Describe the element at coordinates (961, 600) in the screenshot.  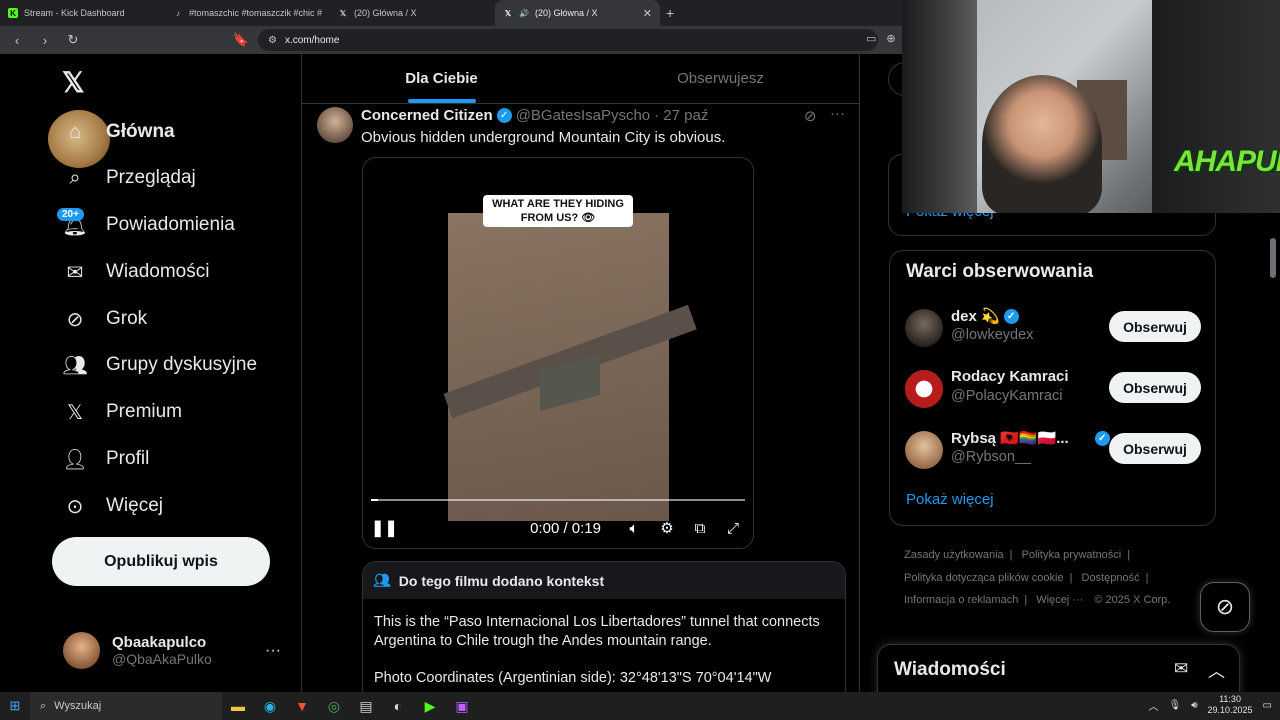
I see `footer-link: Informacja o reklamach` at that location.